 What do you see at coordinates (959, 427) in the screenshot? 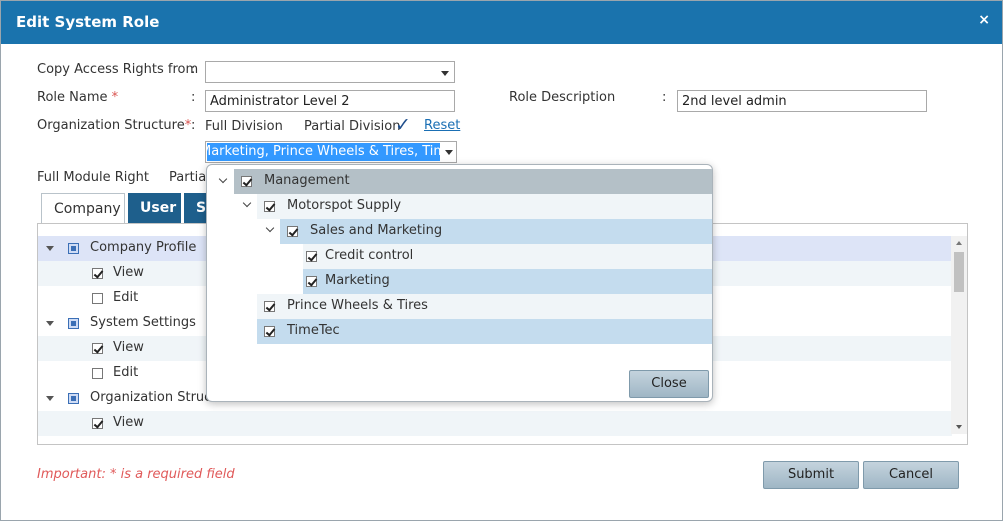
I see `scroll-down-icon` at bounding box center [959, 427].